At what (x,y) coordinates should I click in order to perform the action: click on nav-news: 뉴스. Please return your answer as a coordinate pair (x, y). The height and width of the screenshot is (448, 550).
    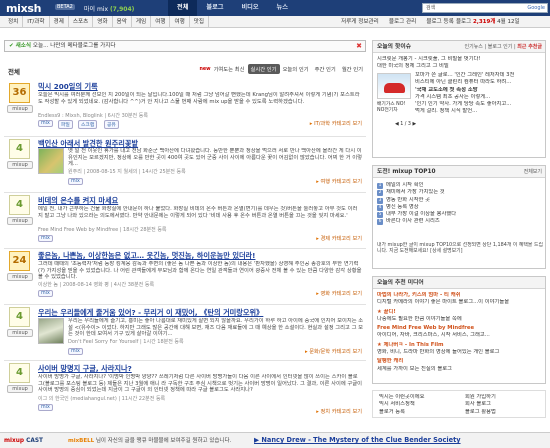
    Looking at the image, I should click on (282, 8).